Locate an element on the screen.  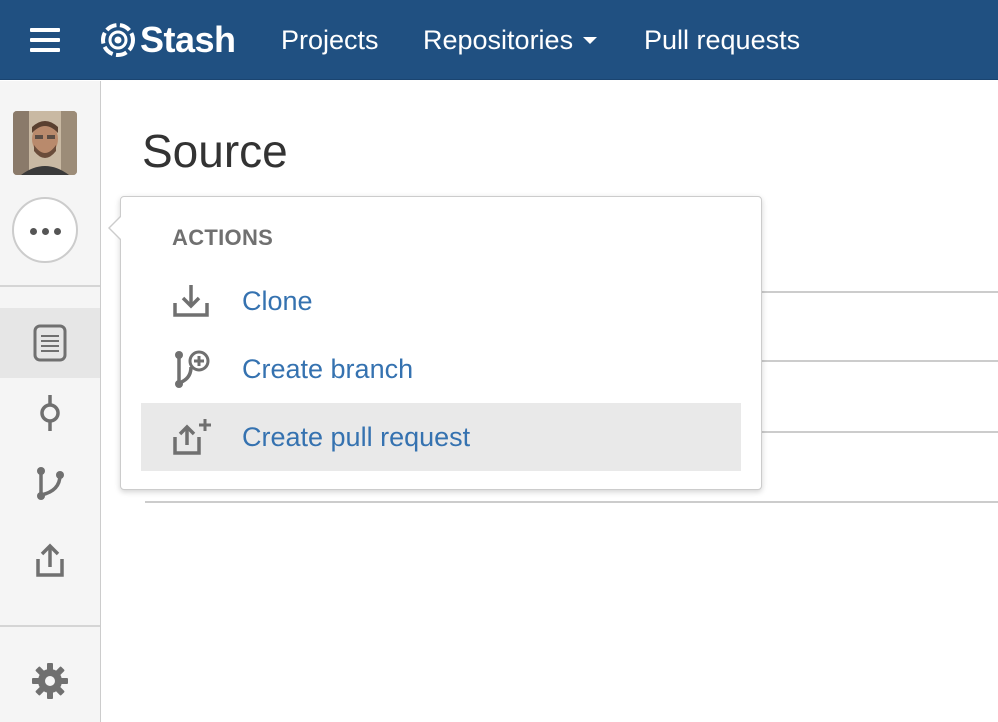
stash-logo: Stash is located at coordinates (168, 40).